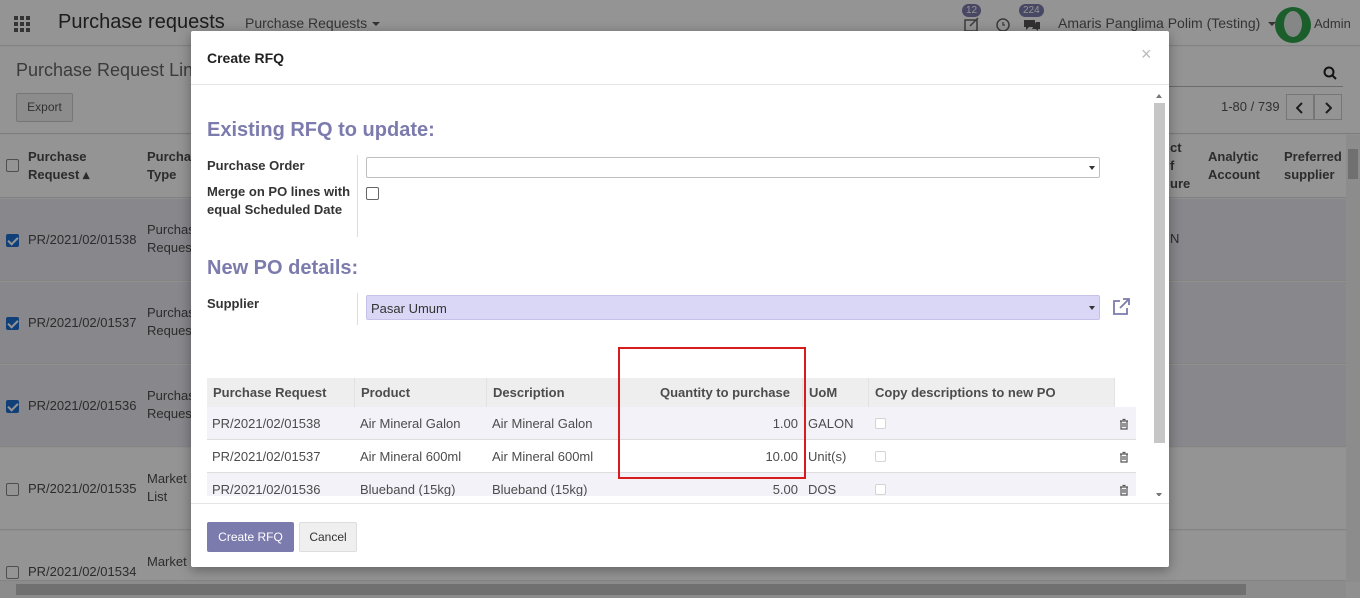 Image resolution: width=1360 pixels, height=598 pixels. I want to click on cancel-button: Cancel, so click(328, 537).